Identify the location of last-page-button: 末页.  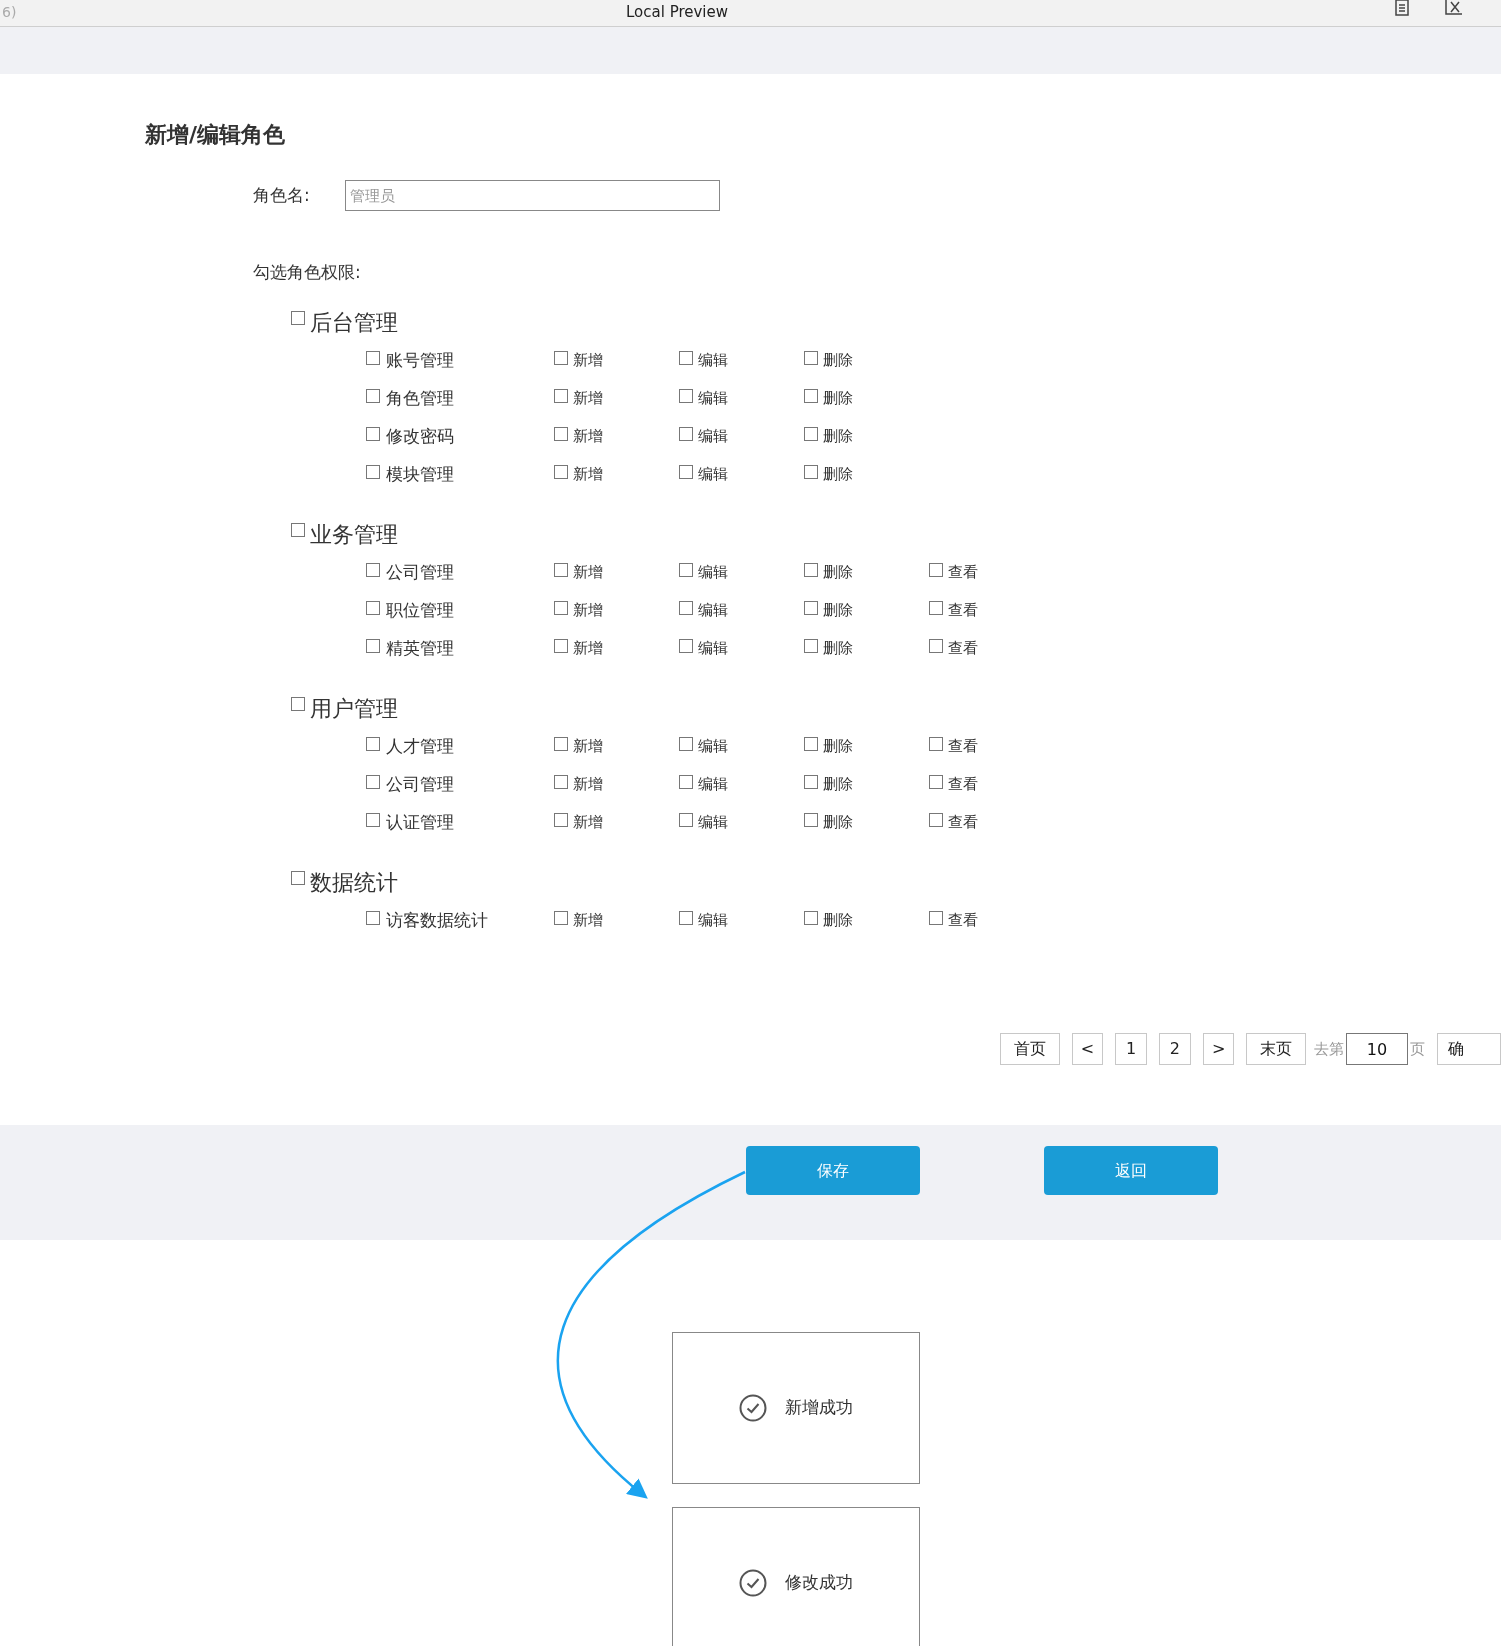
(1276, 1049).